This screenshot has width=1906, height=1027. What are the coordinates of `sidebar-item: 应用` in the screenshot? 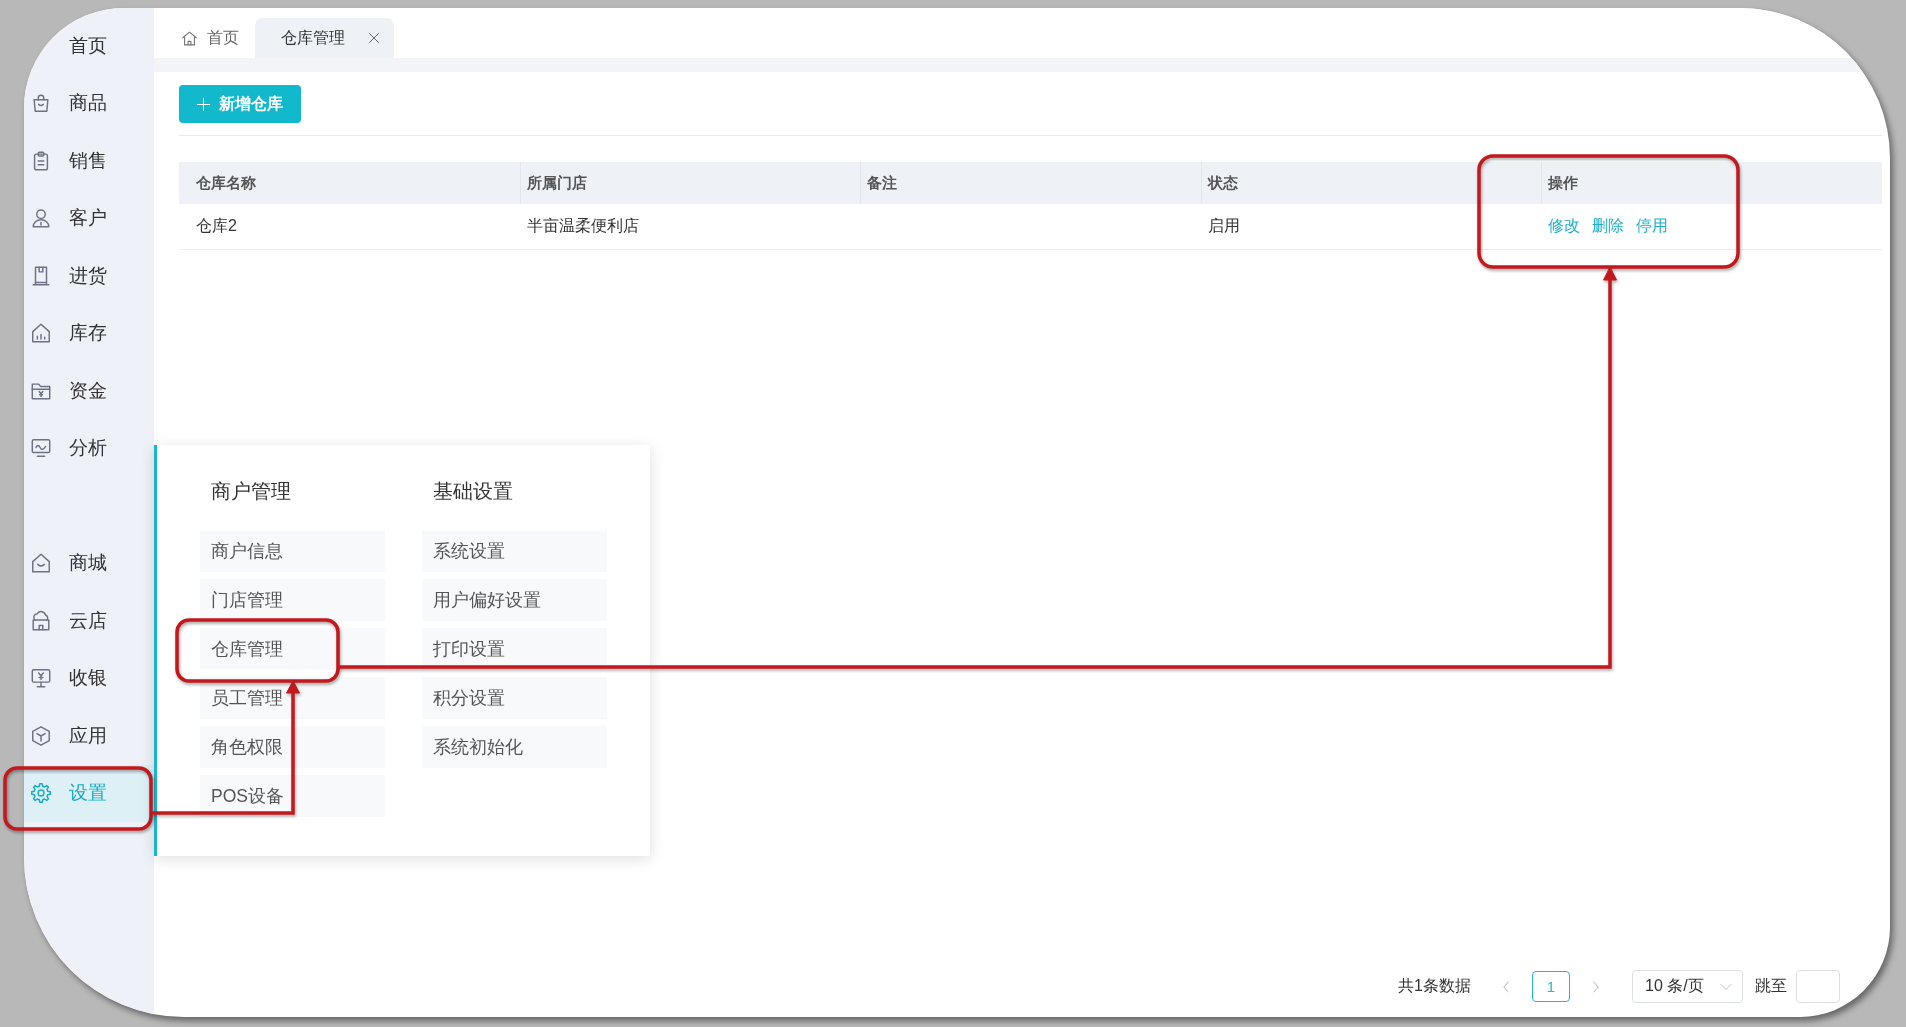 It's located at (89, 736).